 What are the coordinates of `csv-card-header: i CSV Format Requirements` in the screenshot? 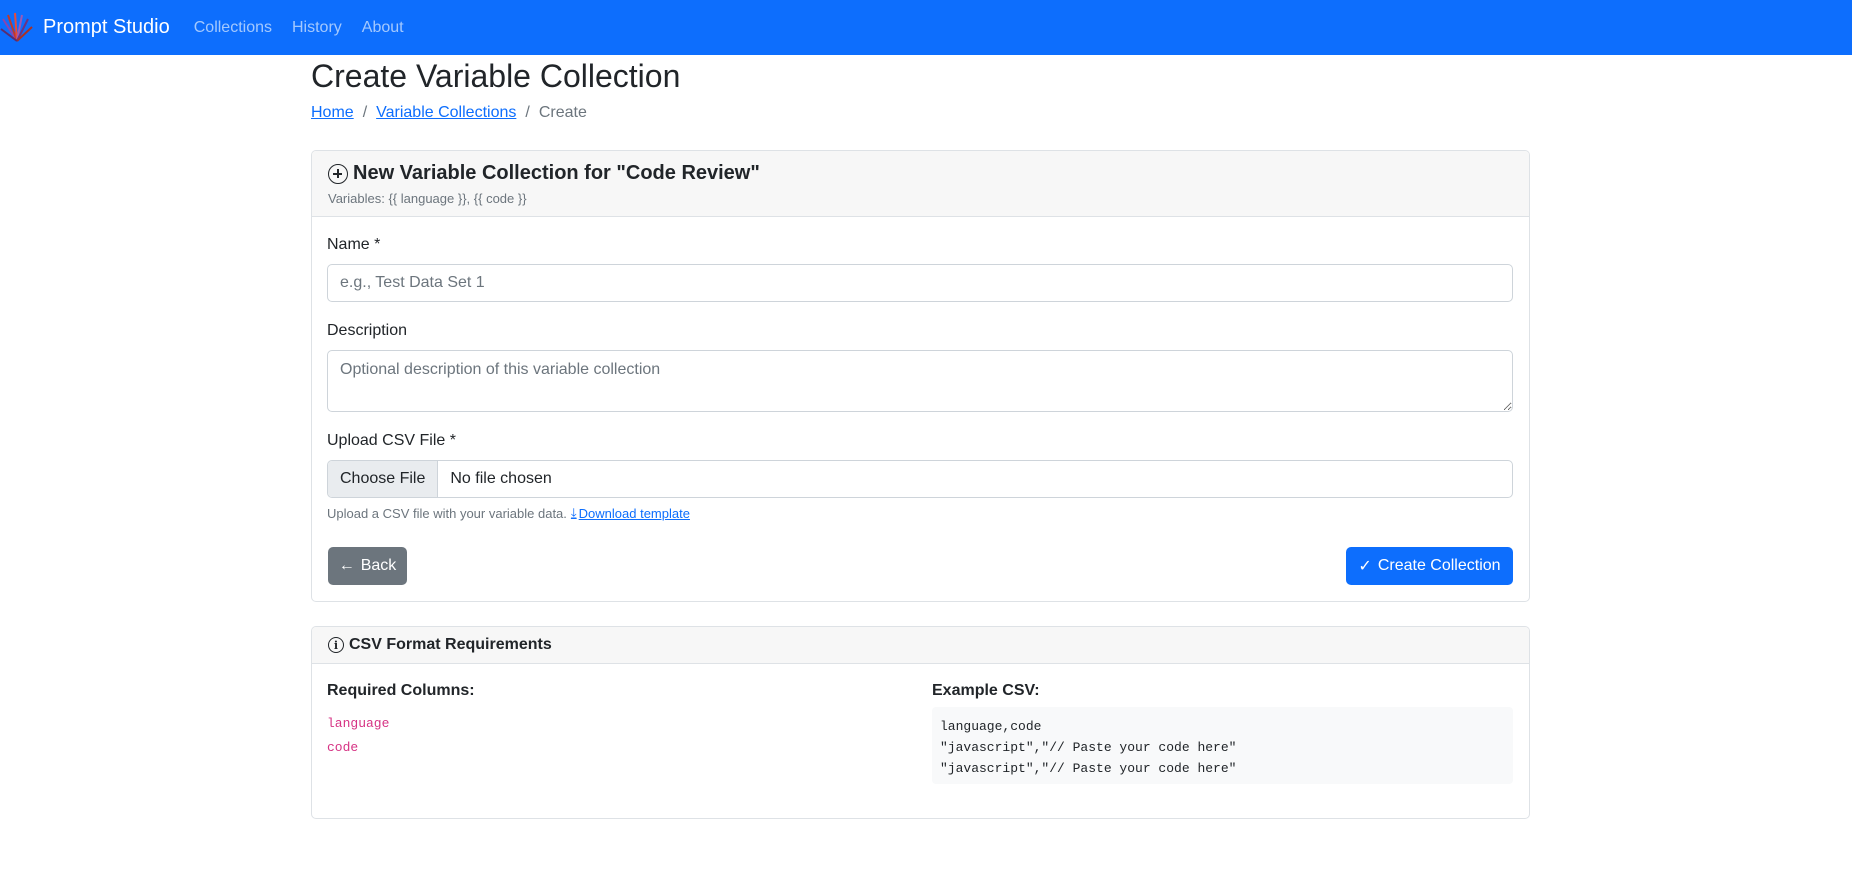 It's located at (920, 645).